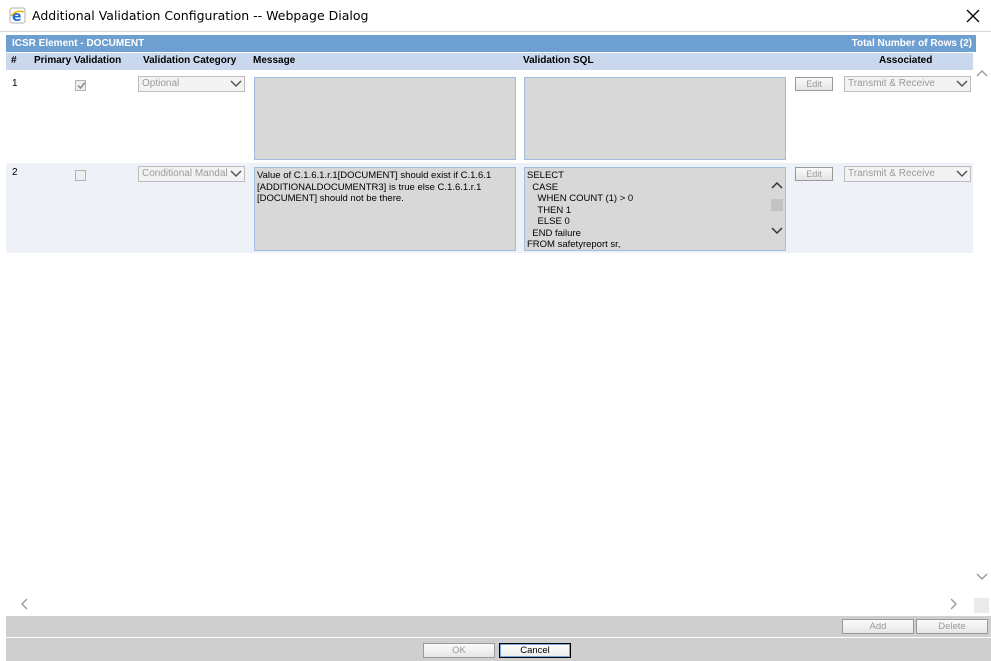  Describe the element at coordinates (14, 60) in the screenshot. I see `col-num: #` at that location.